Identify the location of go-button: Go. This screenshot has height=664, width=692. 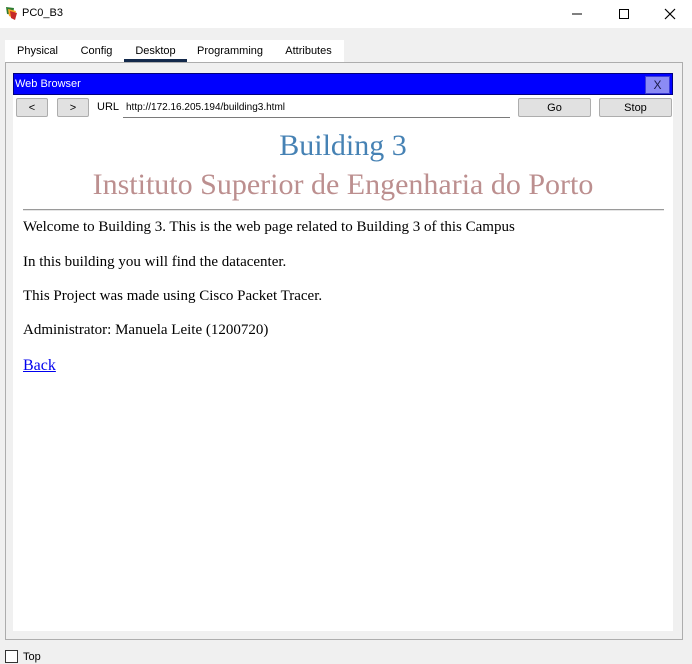
(554, 107).